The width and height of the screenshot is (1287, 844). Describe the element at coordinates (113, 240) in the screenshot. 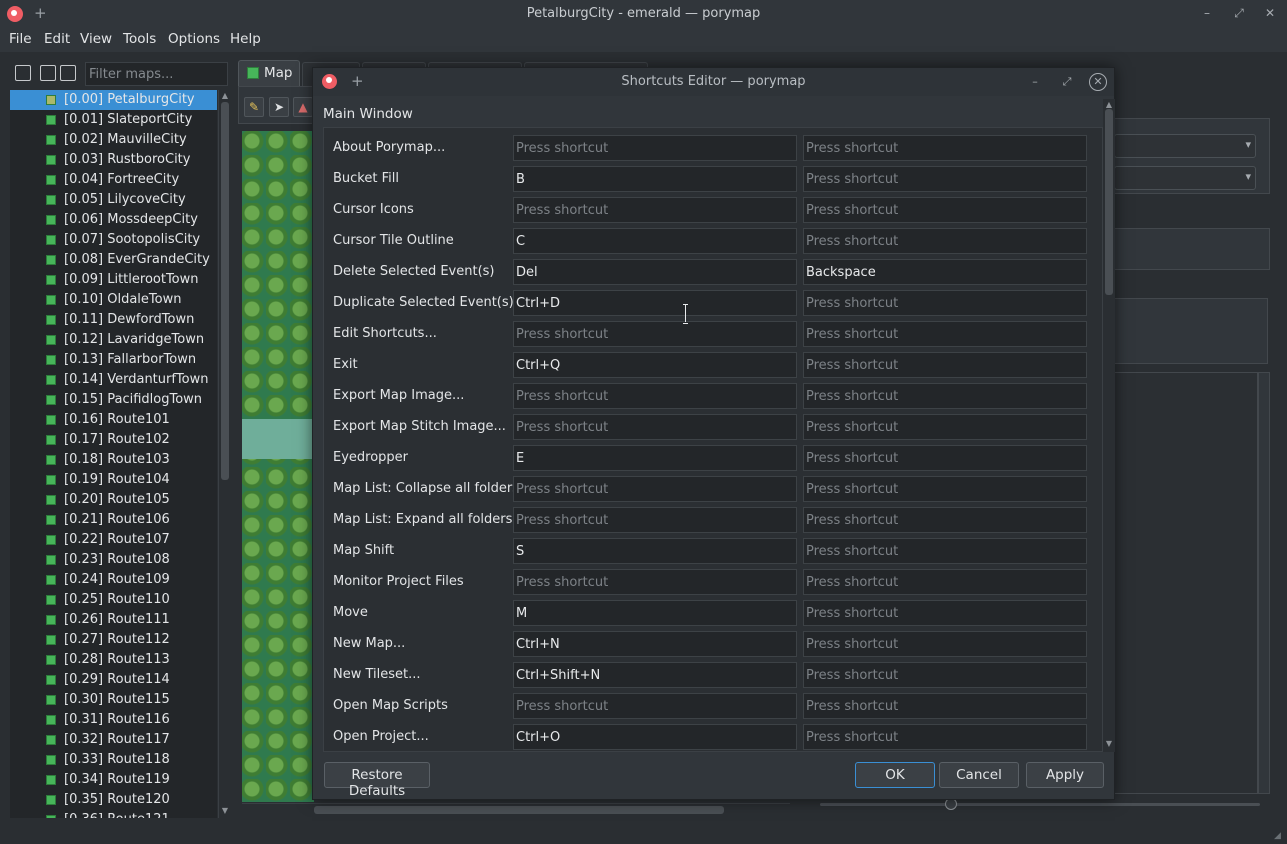

I see `map-list-item: [0.07] SootopolisCity` at that location.